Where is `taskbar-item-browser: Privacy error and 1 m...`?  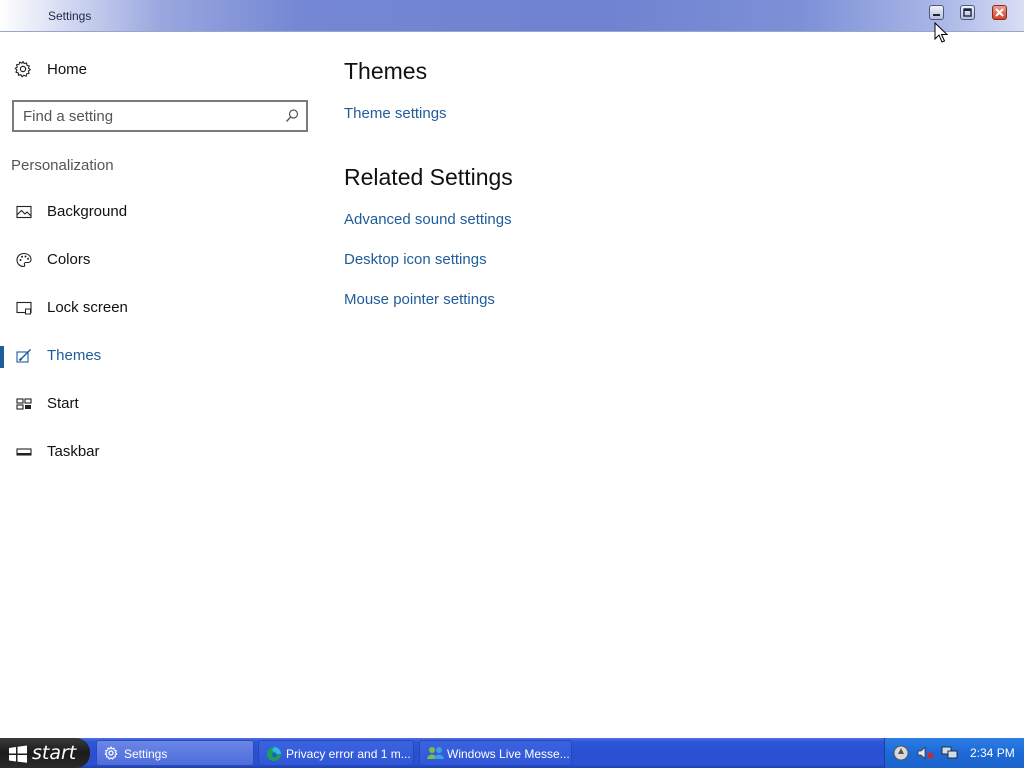
taskbar-item-browser: Privacy error and 1 m... is located at coordinates (336, 753).